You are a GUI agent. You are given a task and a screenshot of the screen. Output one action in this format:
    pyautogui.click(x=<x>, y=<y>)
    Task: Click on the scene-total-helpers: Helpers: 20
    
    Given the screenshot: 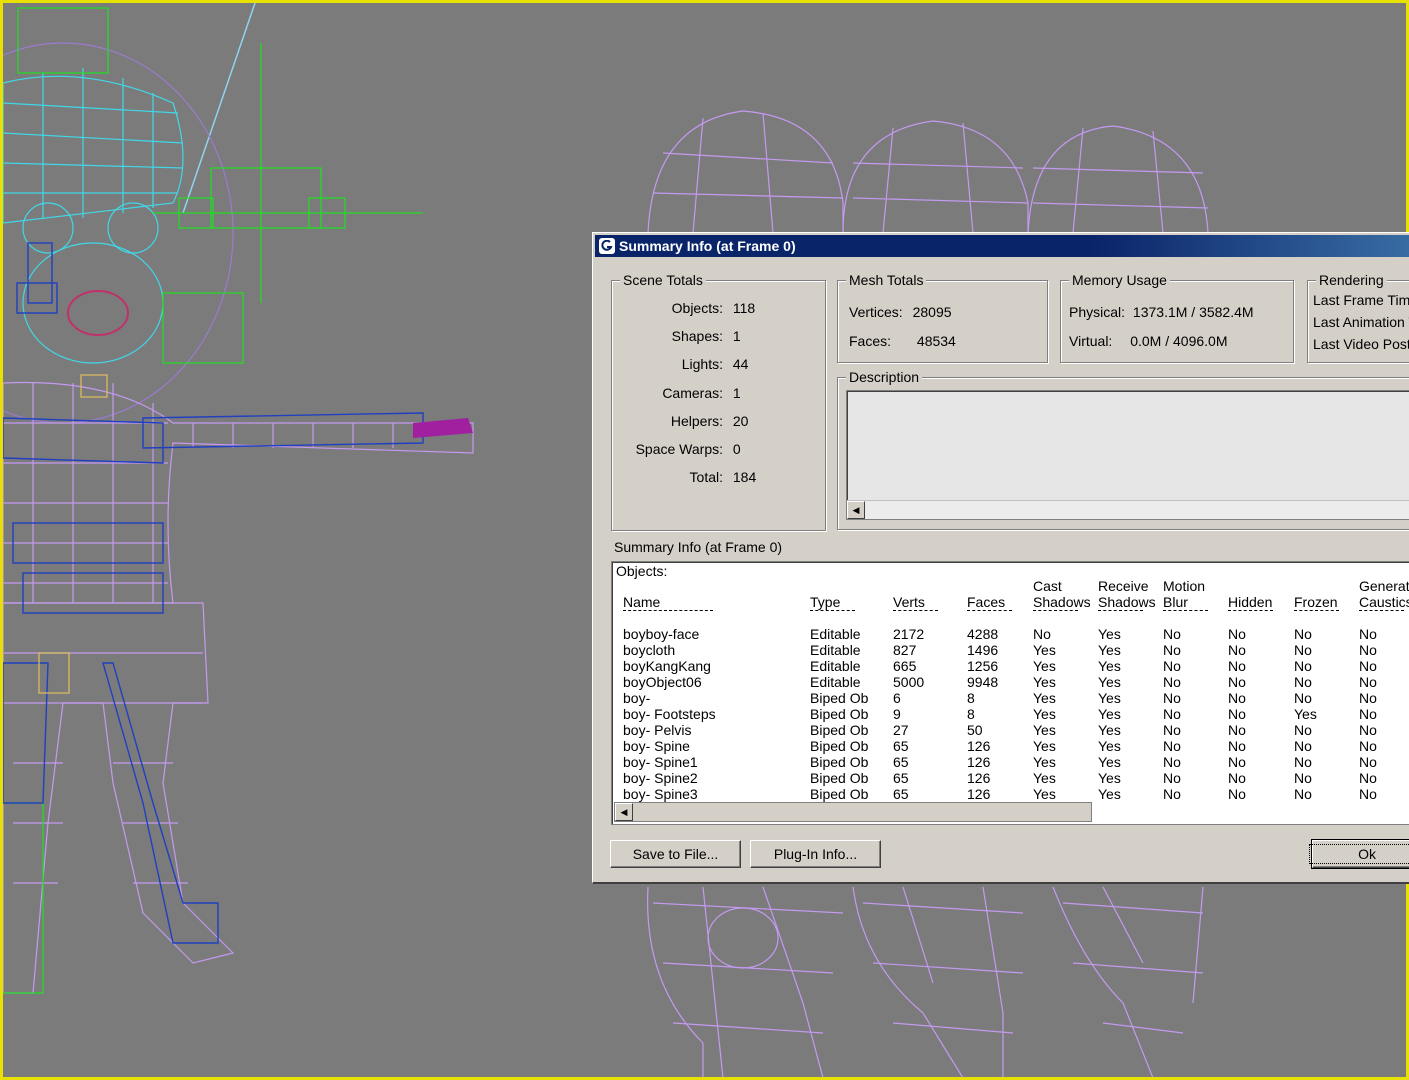 What is the action you would take?
    pyautogui.click(x=709, y=421)
    